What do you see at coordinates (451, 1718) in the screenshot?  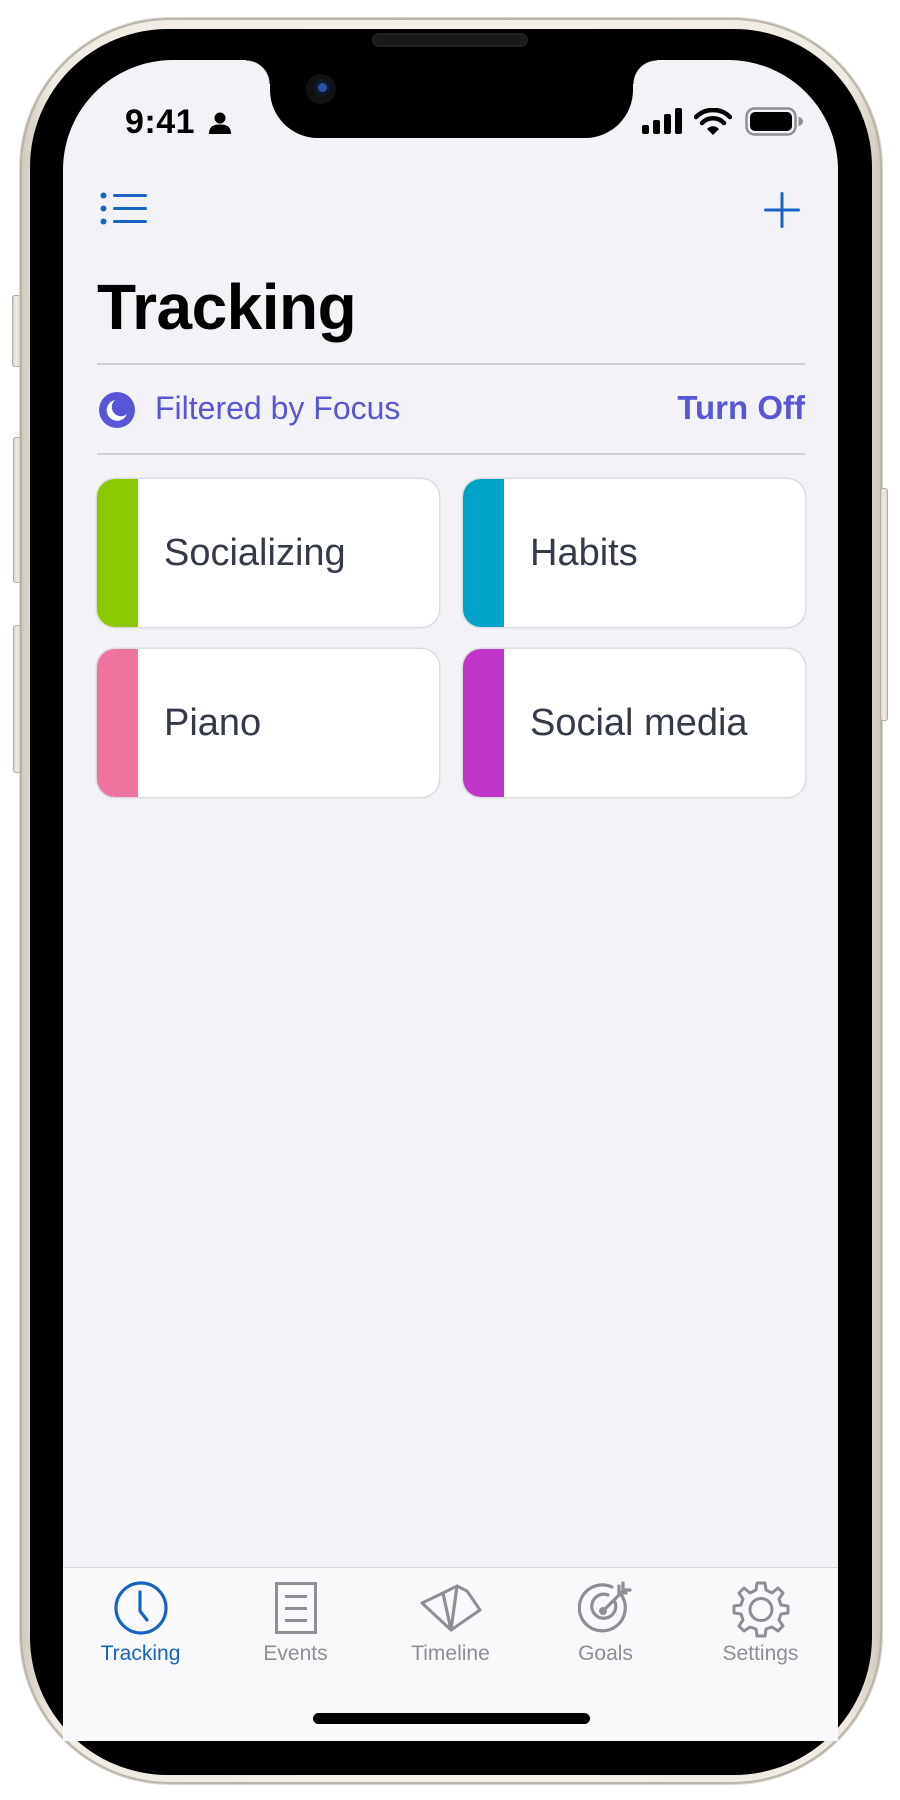 I see `home-indicator` at bounding box center [451, 1718].